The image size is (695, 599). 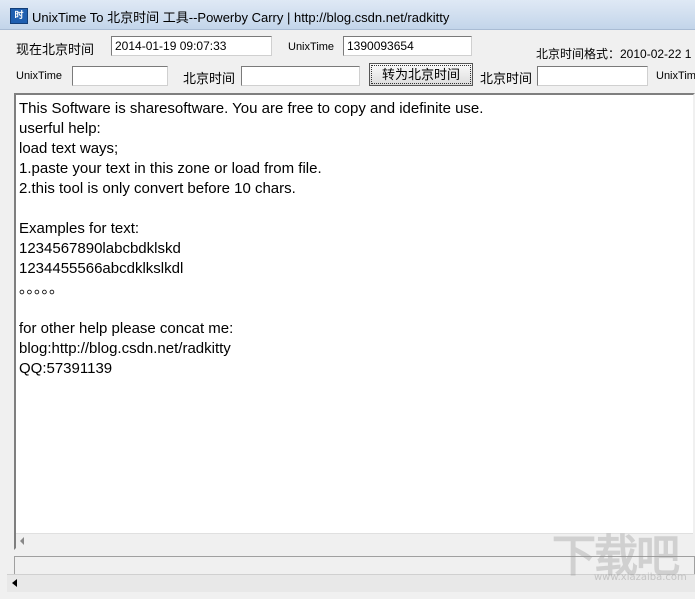 What do you see at coordinates (675, 76) in the screenshot?
I see `unixtime-output-label: UnixTim` at bounding box center [675, 76].